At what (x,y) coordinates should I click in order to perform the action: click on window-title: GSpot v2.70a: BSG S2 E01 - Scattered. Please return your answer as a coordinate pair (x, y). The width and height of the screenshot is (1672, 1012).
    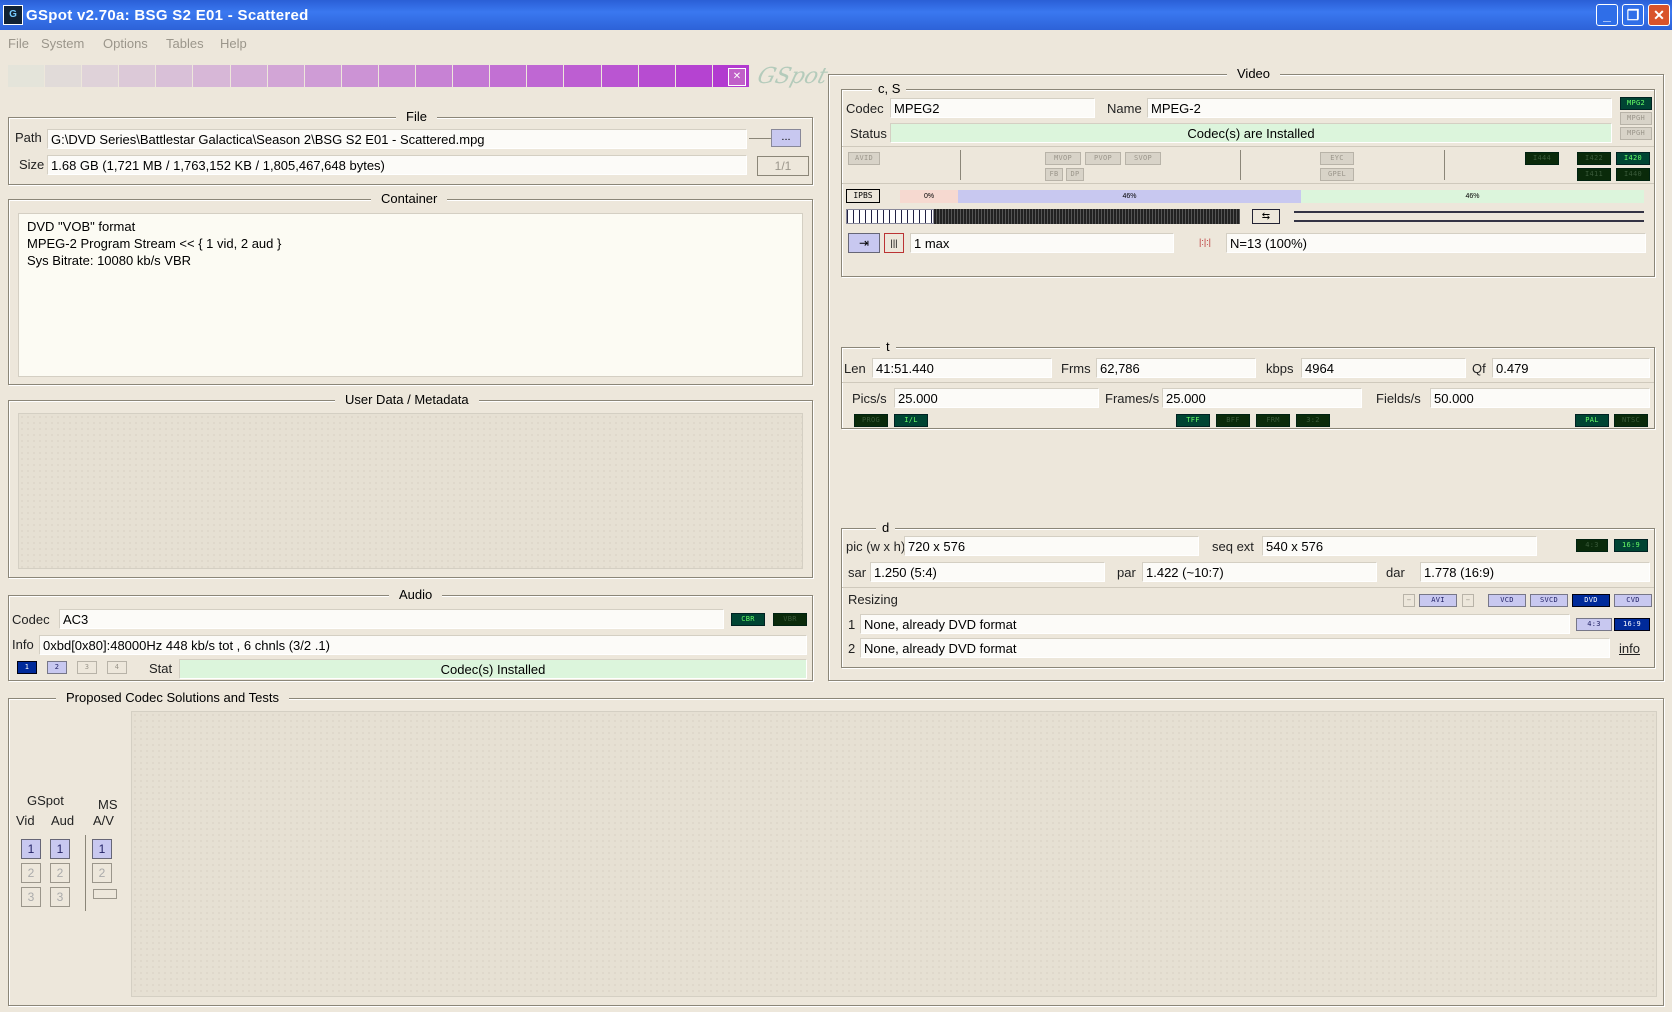
    Looking at the image, I should click on (167, 15).